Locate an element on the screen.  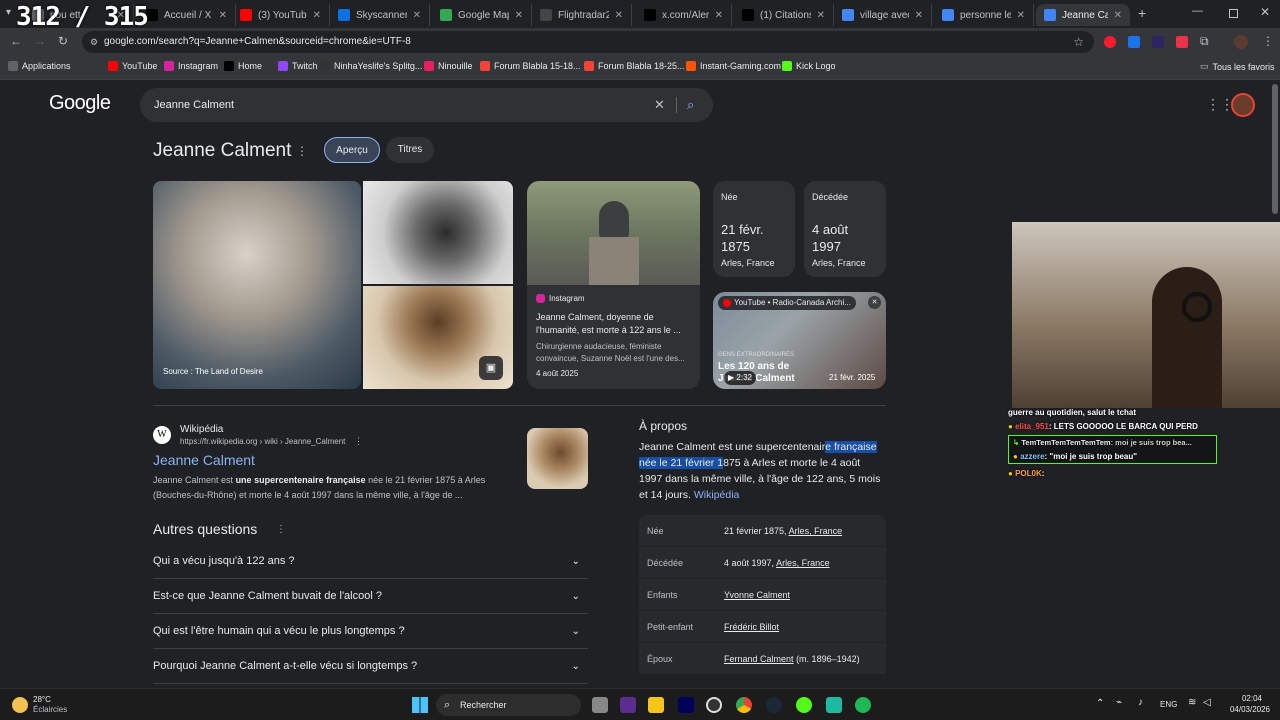
bookmark-2: Instagram is located at coordinates (191, 66).